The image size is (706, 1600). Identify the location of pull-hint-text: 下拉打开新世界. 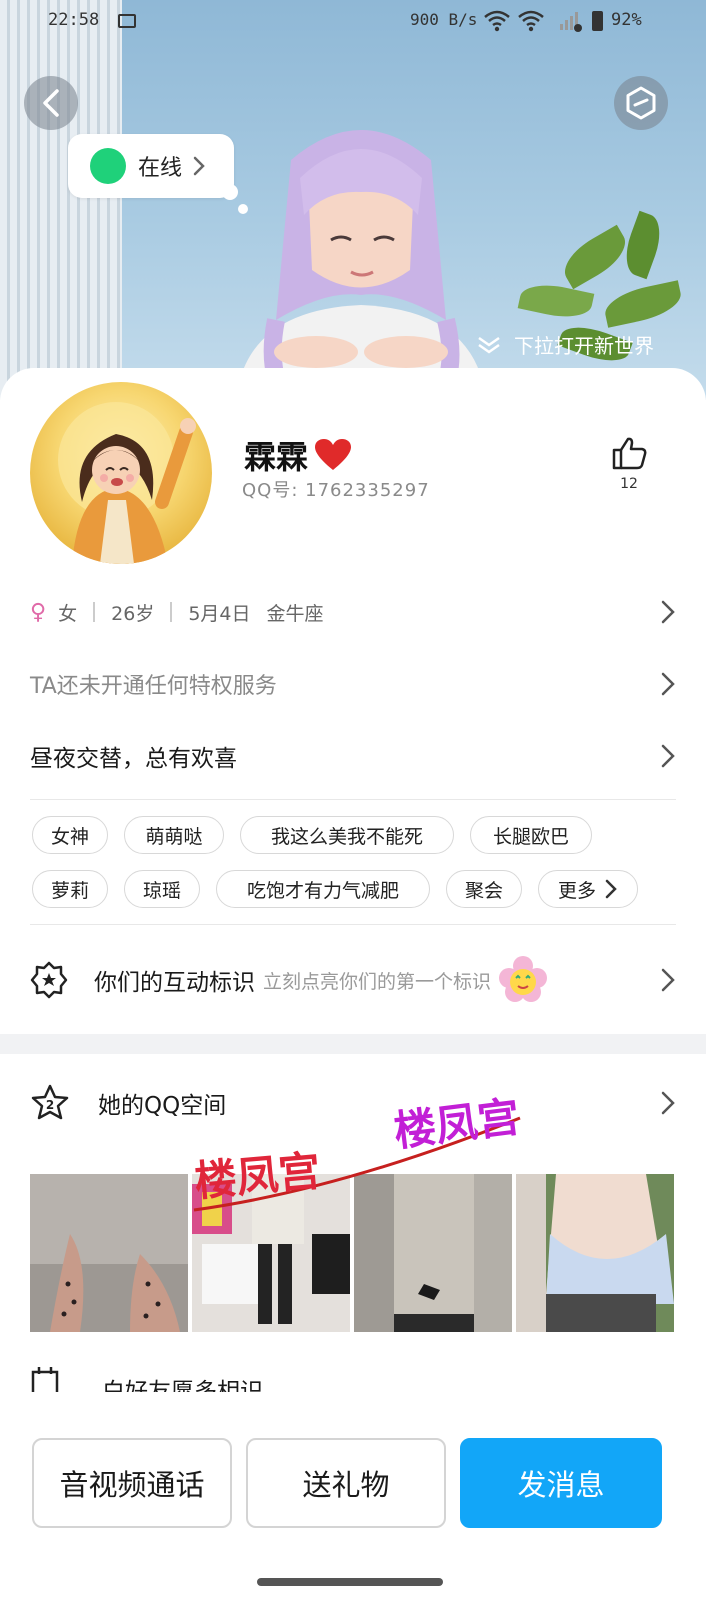
(584, 346).